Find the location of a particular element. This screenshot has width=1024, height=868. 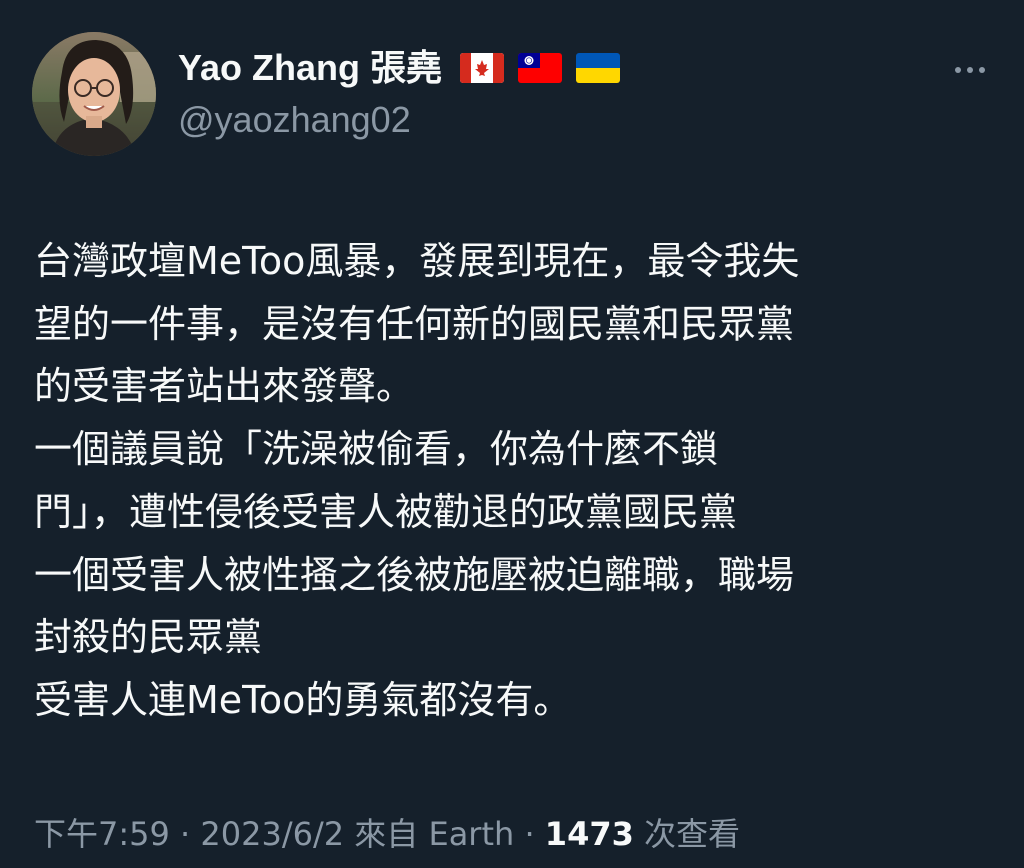

author-flags is located at coordinates (540, 68).